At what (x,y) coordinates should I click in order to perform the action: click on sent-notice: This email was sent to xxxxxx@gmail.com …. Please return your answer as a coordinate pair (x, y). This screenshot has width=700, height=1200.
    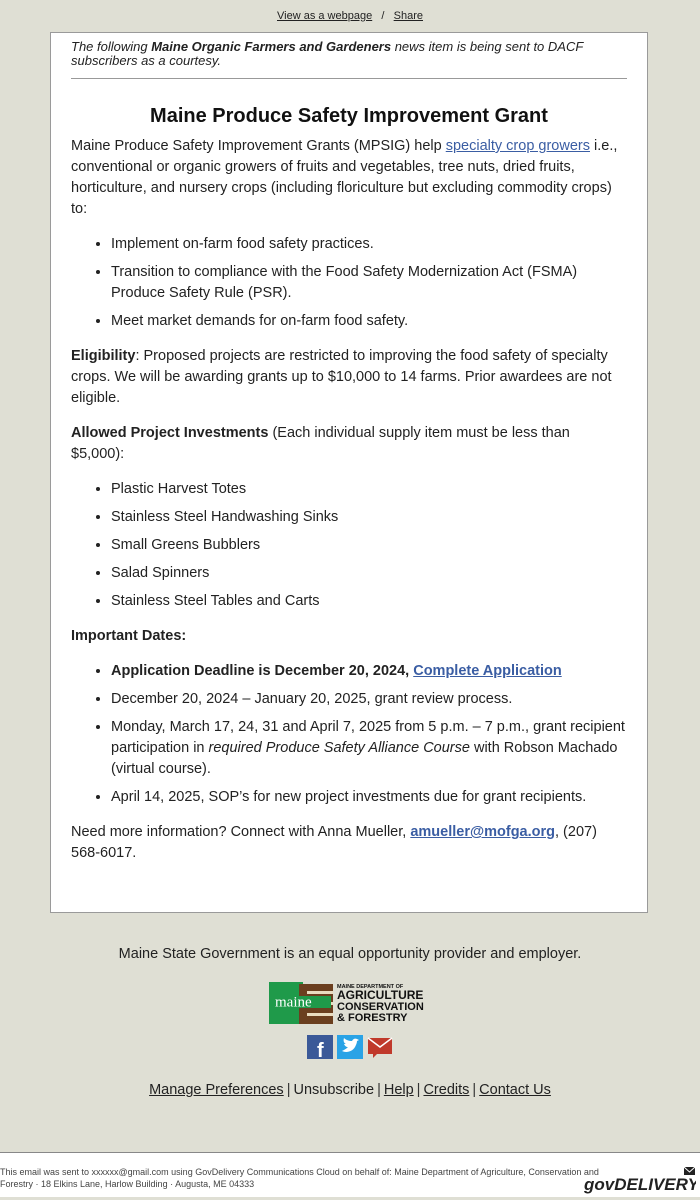
    Looking at the image, I should click on (299, 1178).